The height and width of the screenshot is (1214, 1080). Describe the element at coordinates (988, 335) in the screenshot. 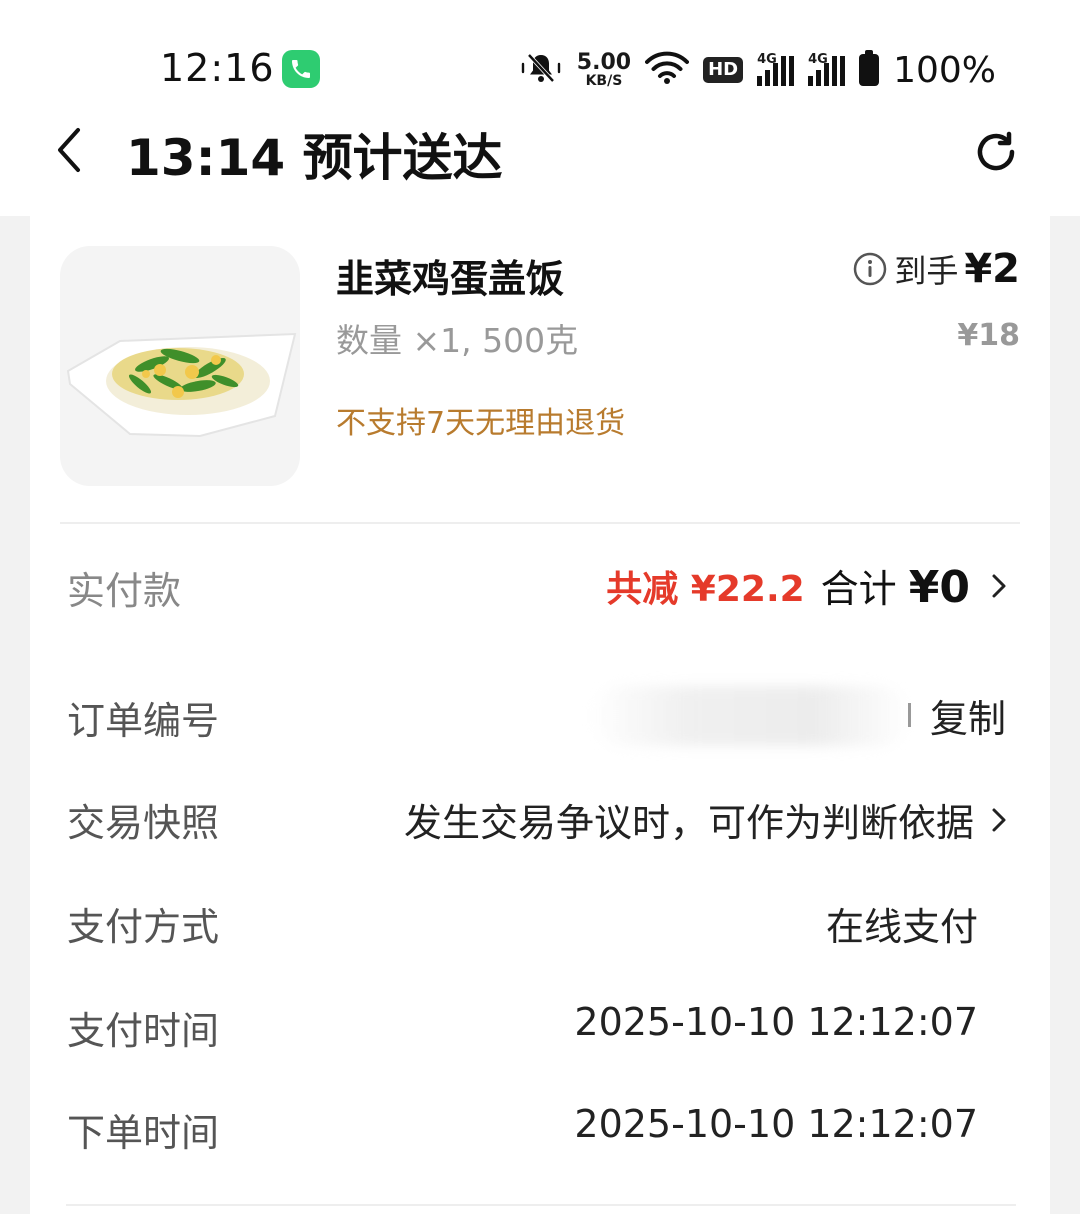

I see `original-price: ¥18` at that location.